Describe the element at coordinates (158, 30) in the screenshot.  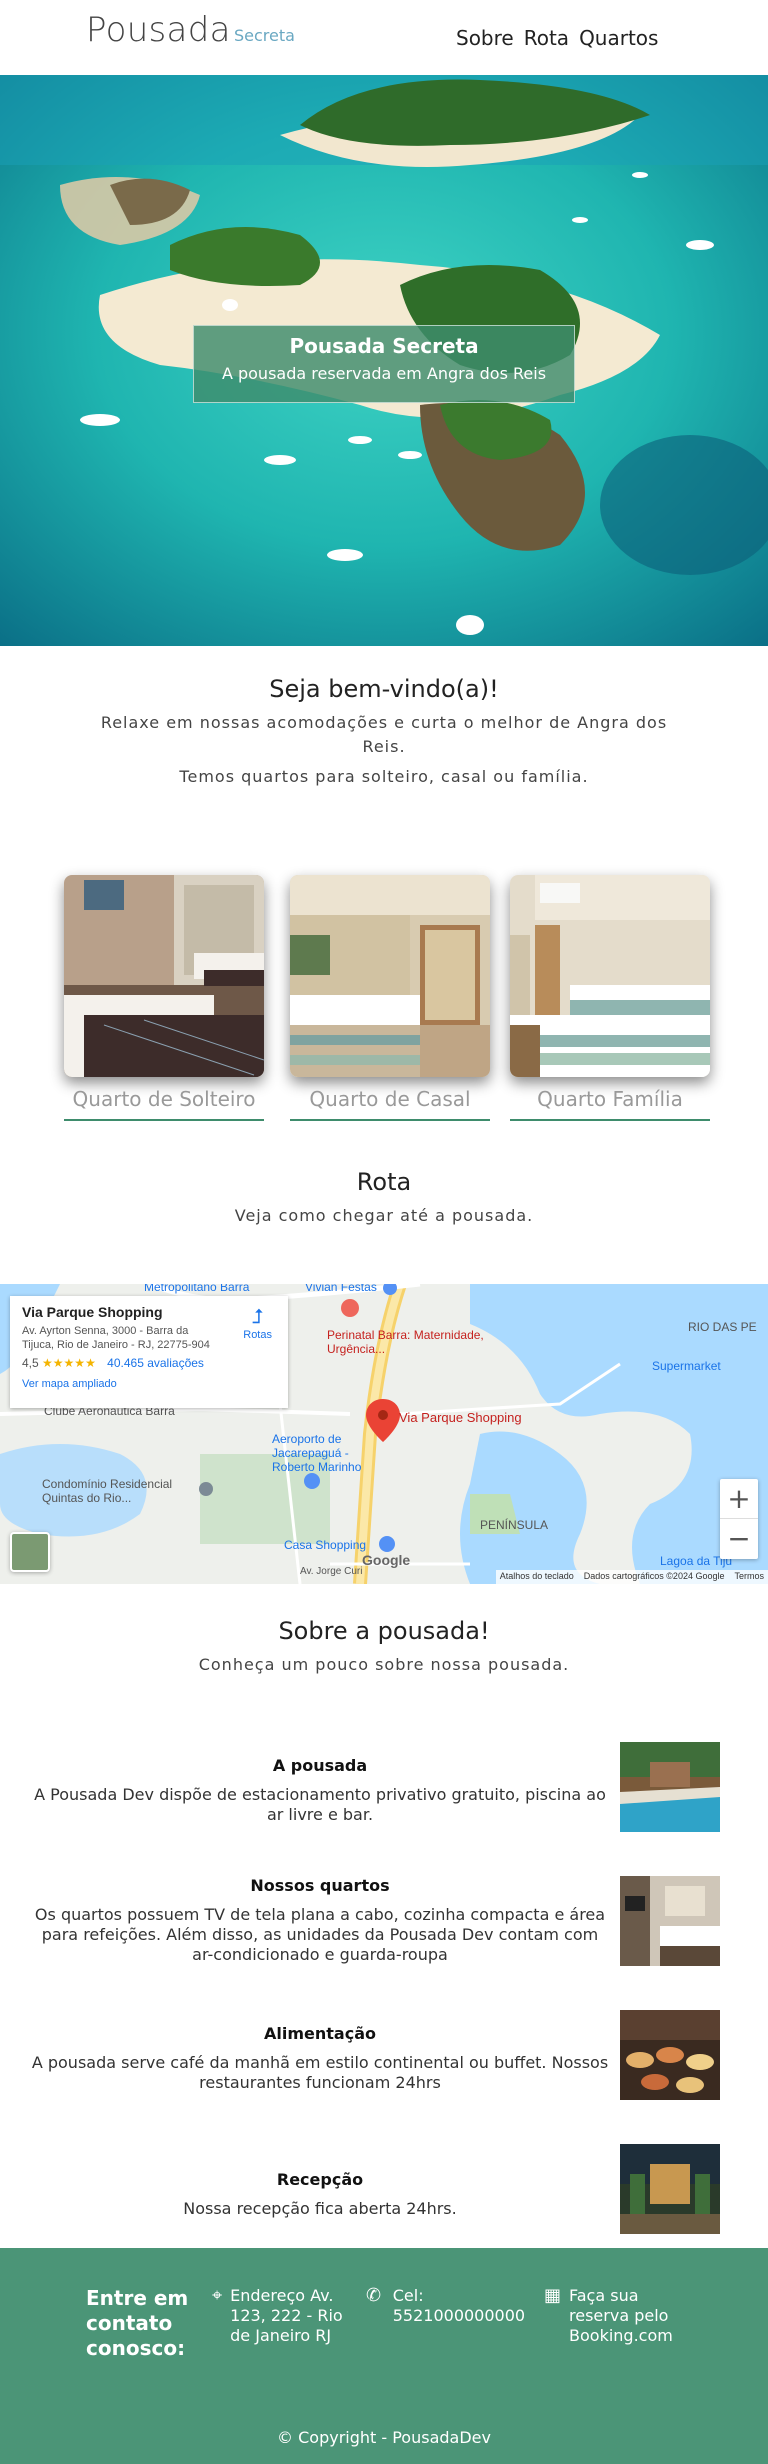
I see `brand-logo: Pousada` at that location.